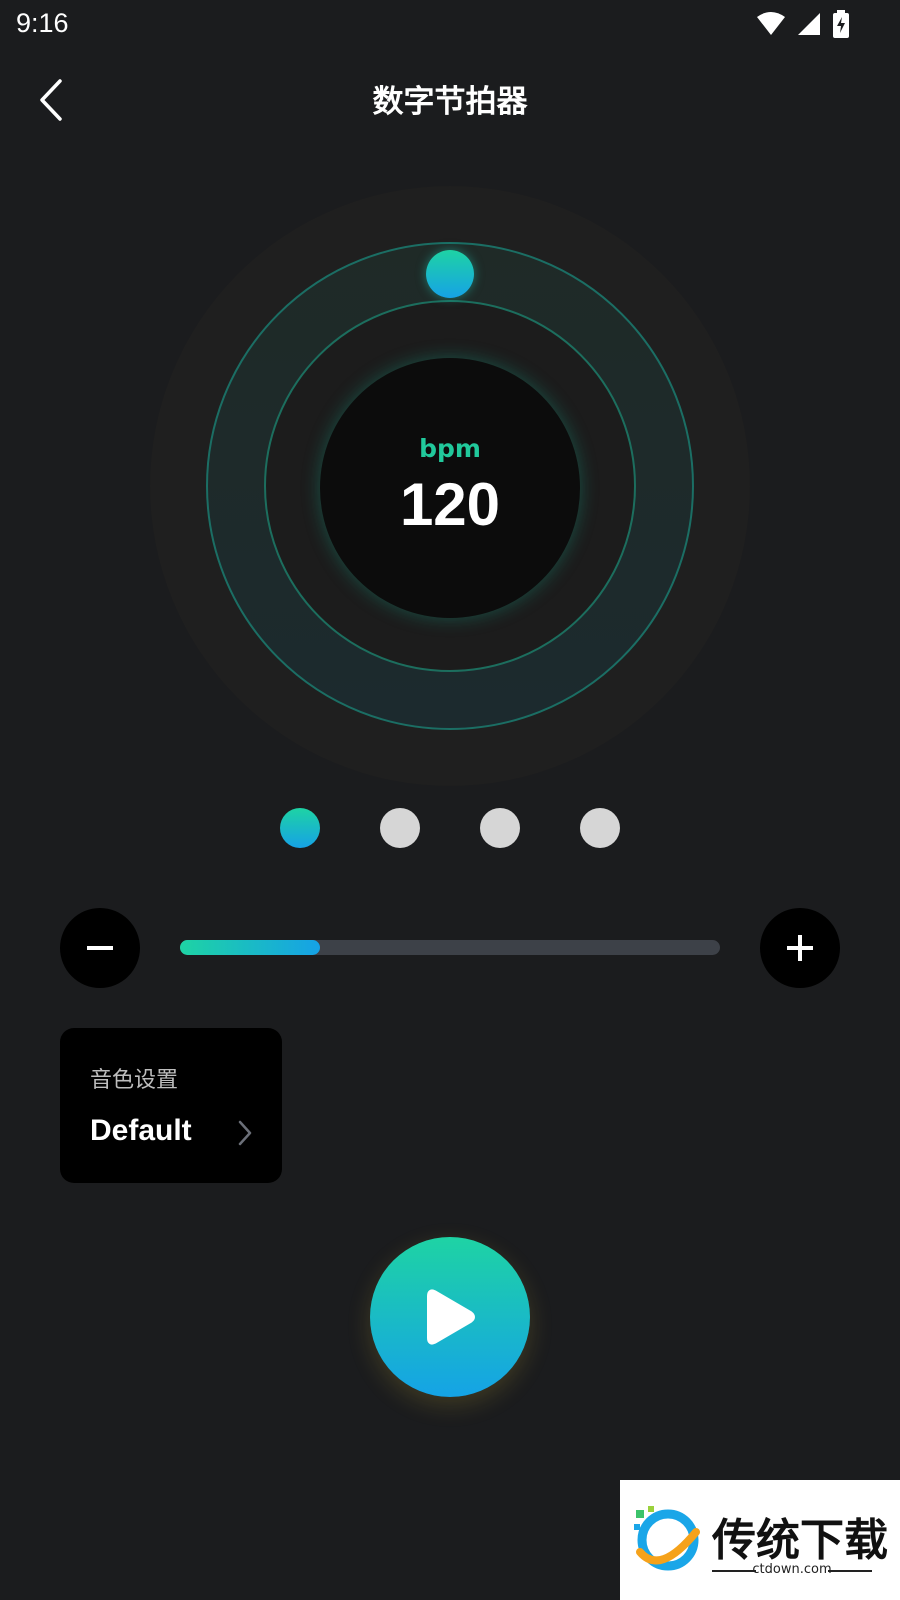 The width and height of the screenshot is (900, 1600). Describe the element at coordinates (171, 1105) in the screenshot. I see `sound-settings-card: 音色设置 Default` at that location.